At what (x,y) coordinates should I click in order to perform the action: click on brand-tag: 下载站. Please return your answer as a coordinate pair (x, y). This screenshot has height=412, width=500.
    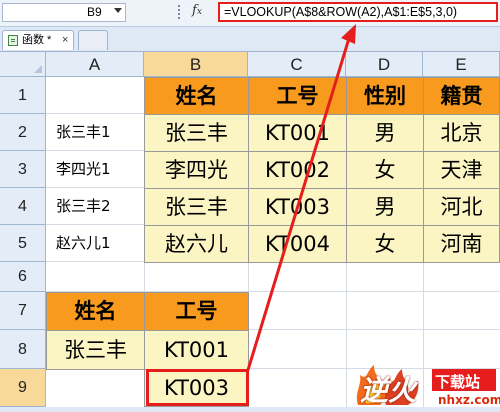
    Looking at the image, I should click on (458, 382).